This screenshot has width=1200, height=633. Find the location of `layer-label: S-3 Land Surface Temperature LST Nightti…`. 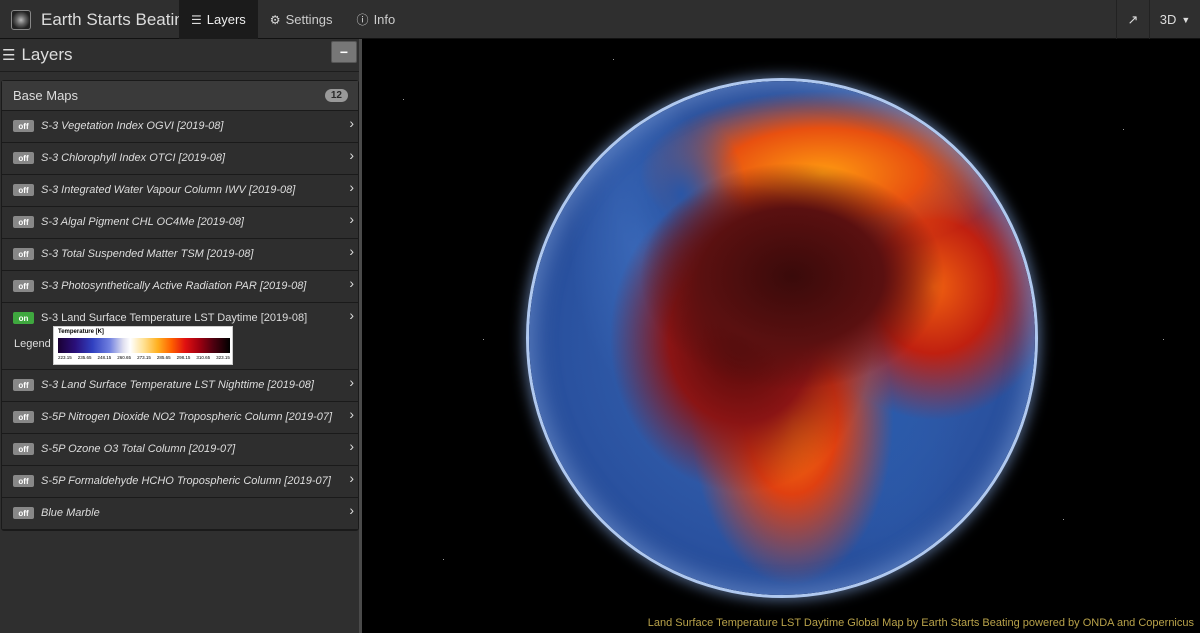

layer-label: S-3 Land Surface Temperature LST Nightti… is located at coordinates (177, 385).